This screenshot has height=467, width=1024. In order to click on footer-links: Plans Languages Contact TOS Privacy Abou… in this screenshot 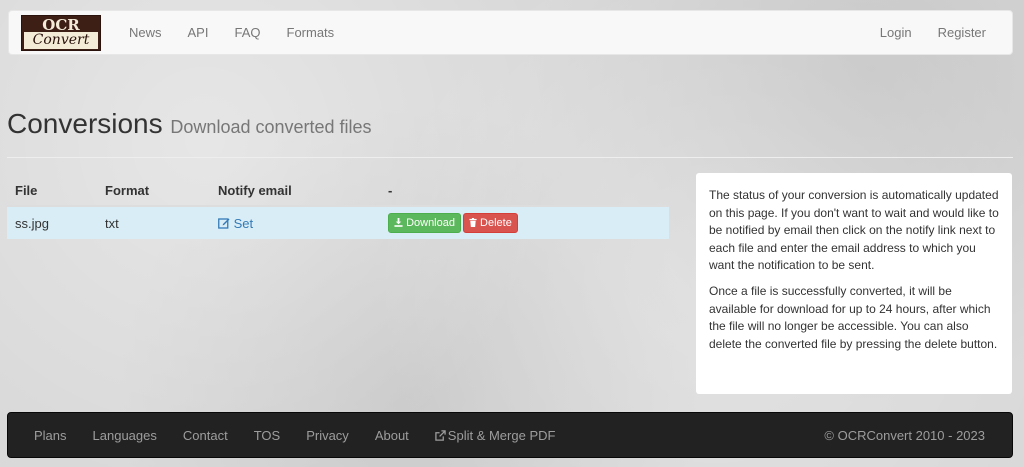, I will do `click(294, 435)`.